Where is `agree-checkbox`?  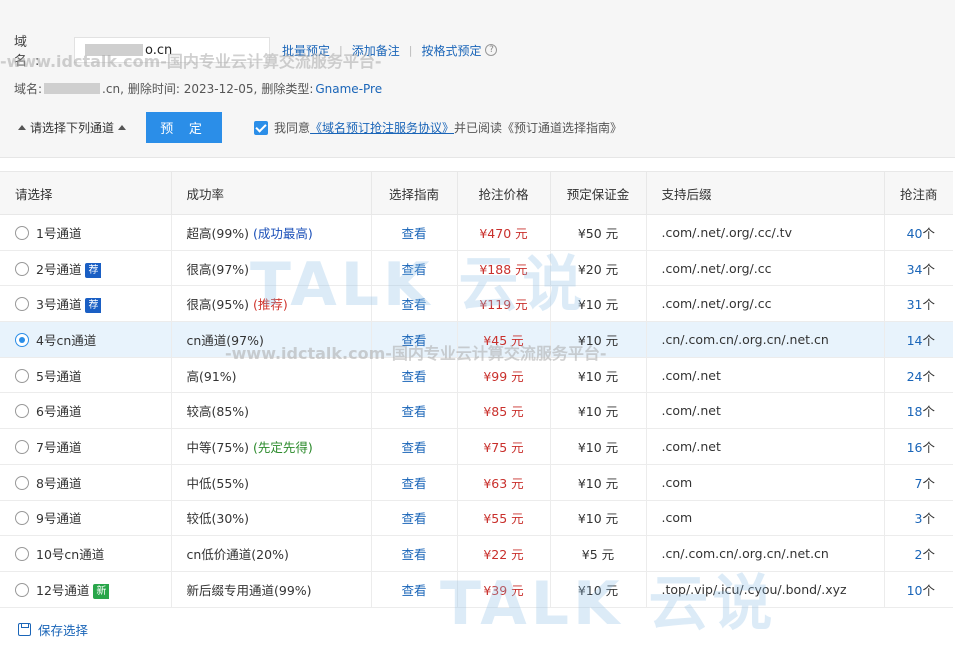
agree-checkbox is located at coordinates (261, 127).